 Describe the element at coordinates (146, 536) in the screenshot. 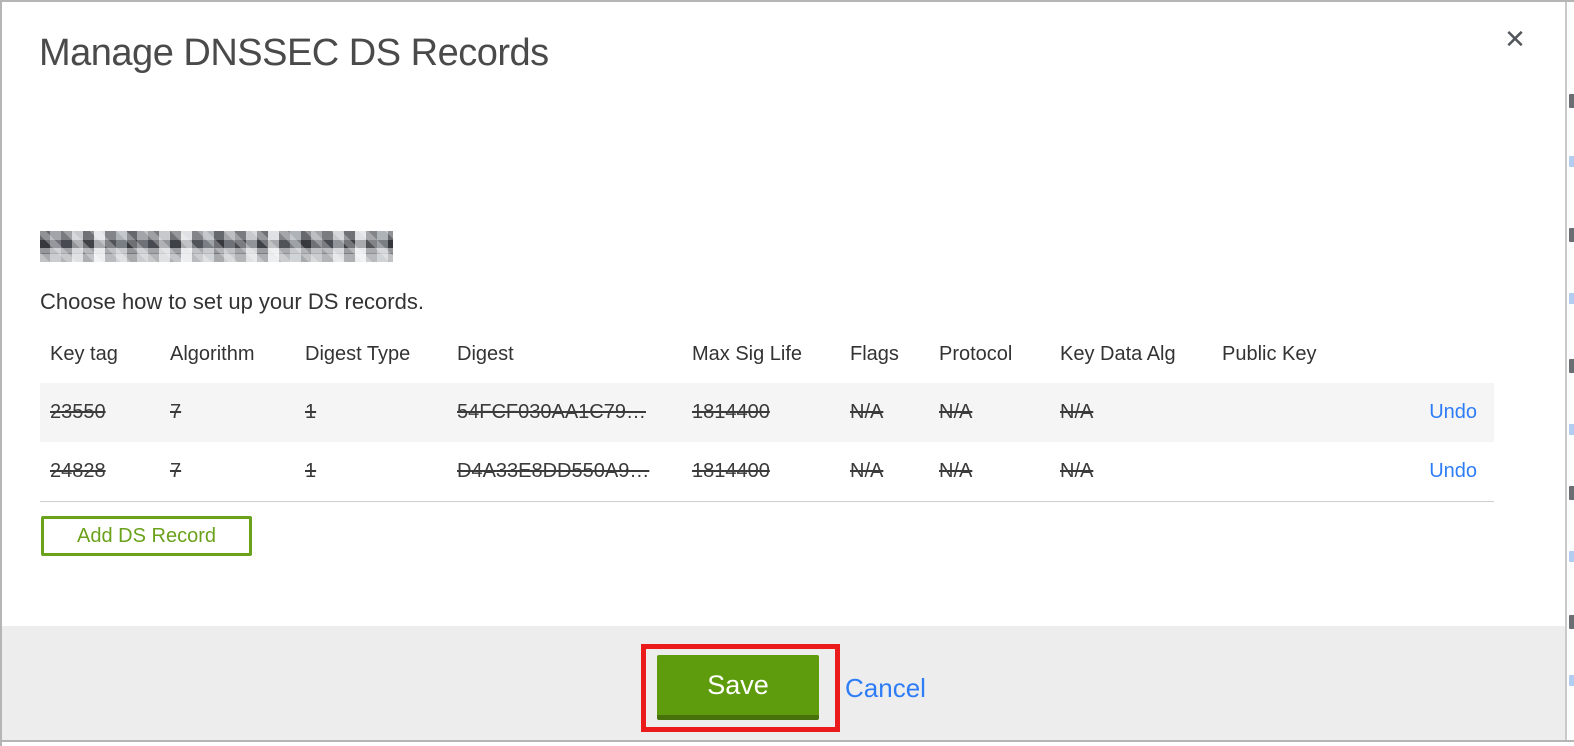

I see `add-ds-record-button: Add DS Record` at that location.